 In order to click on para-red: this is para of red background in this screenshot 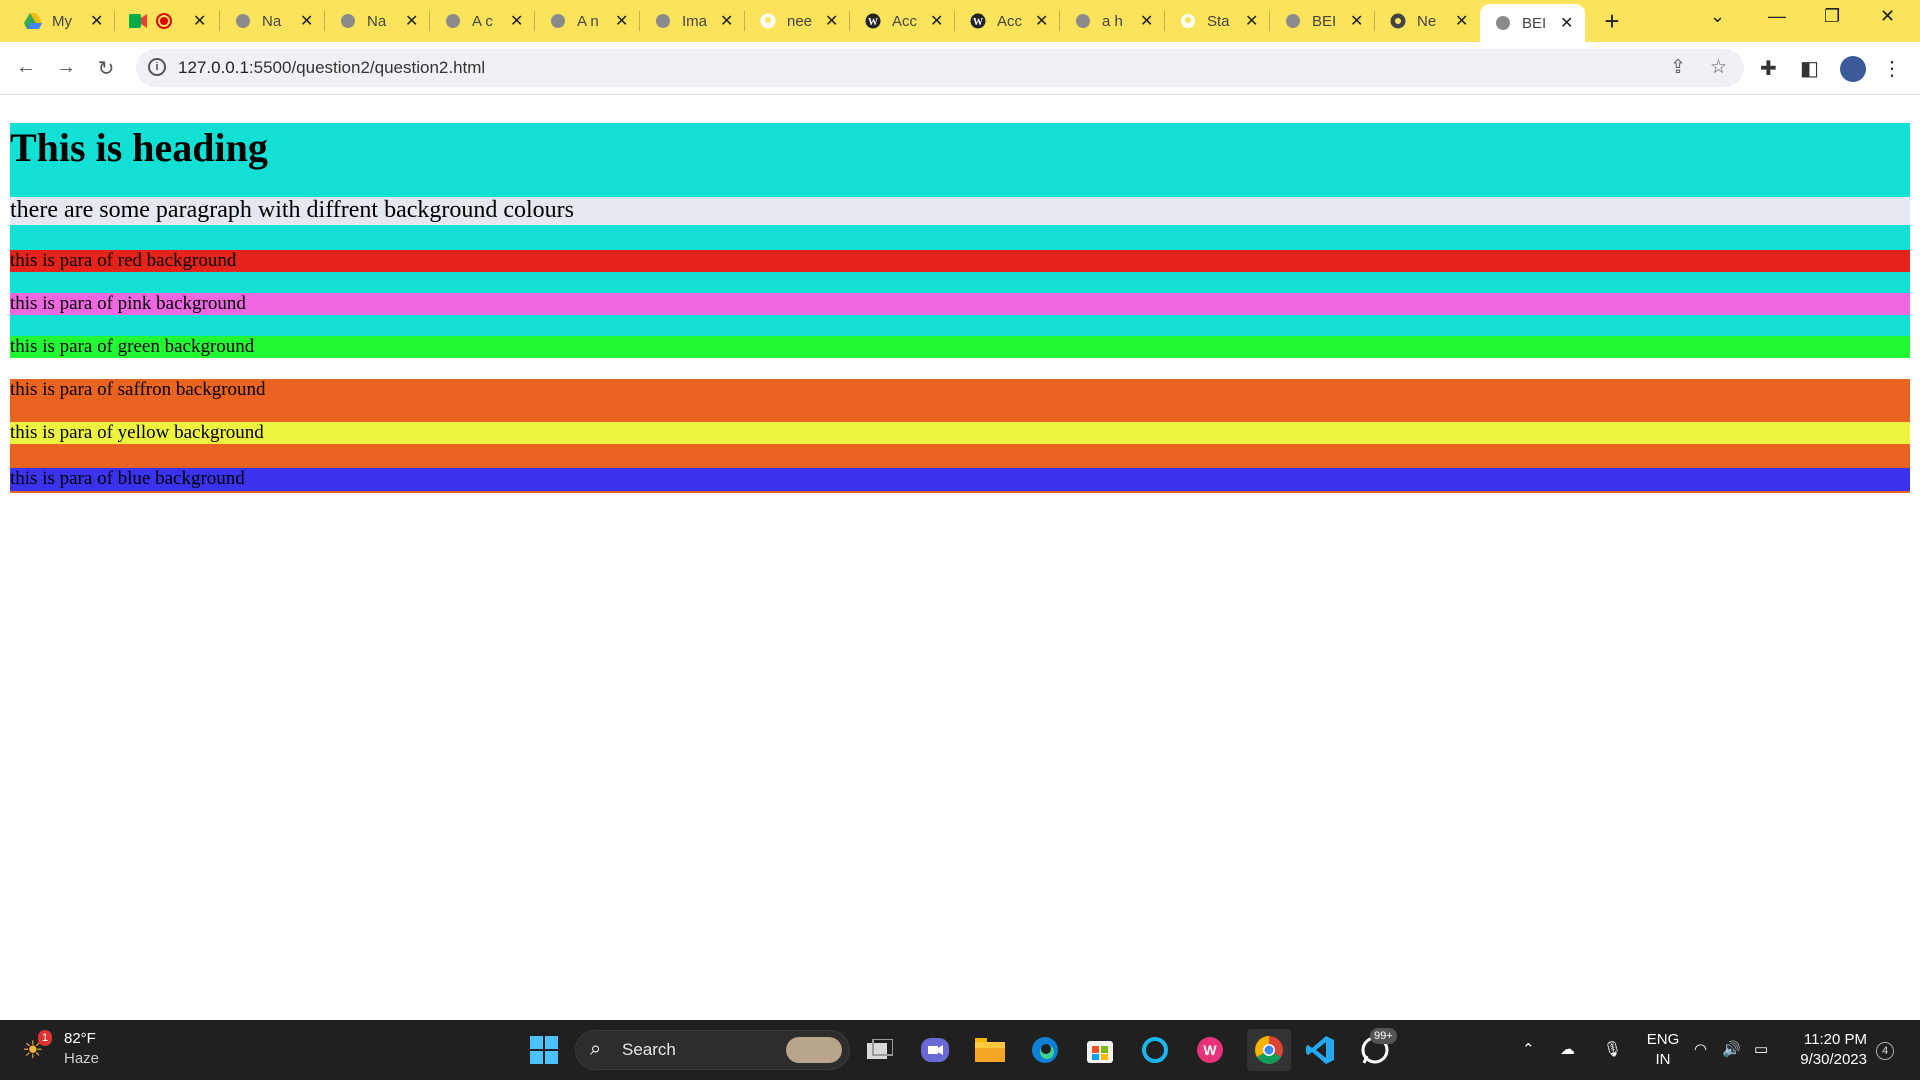, I will do `click(960, 261)`.